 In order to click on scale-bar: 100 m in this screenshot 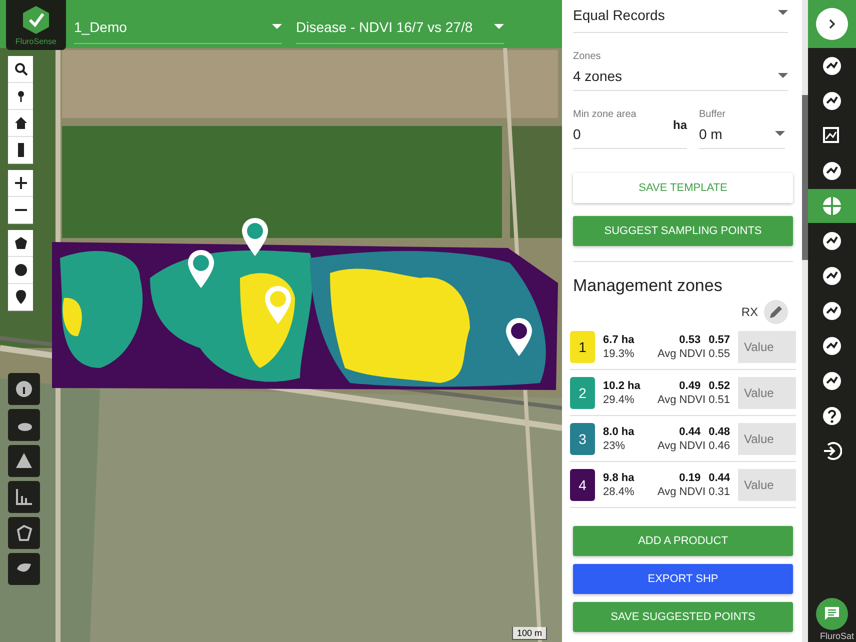, I will do `click(530, 633)`.